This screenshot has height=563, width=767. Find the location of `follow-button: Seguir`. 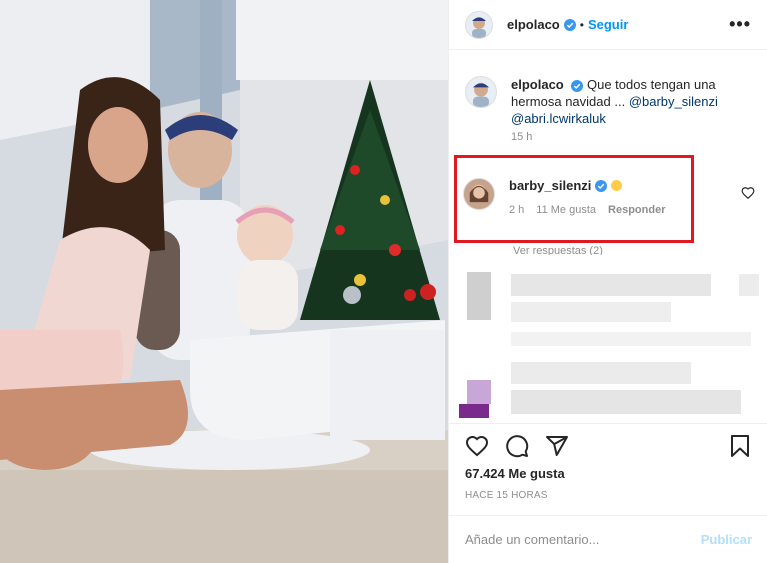

follow-button: Seguir is located at coordinates (608, 24).